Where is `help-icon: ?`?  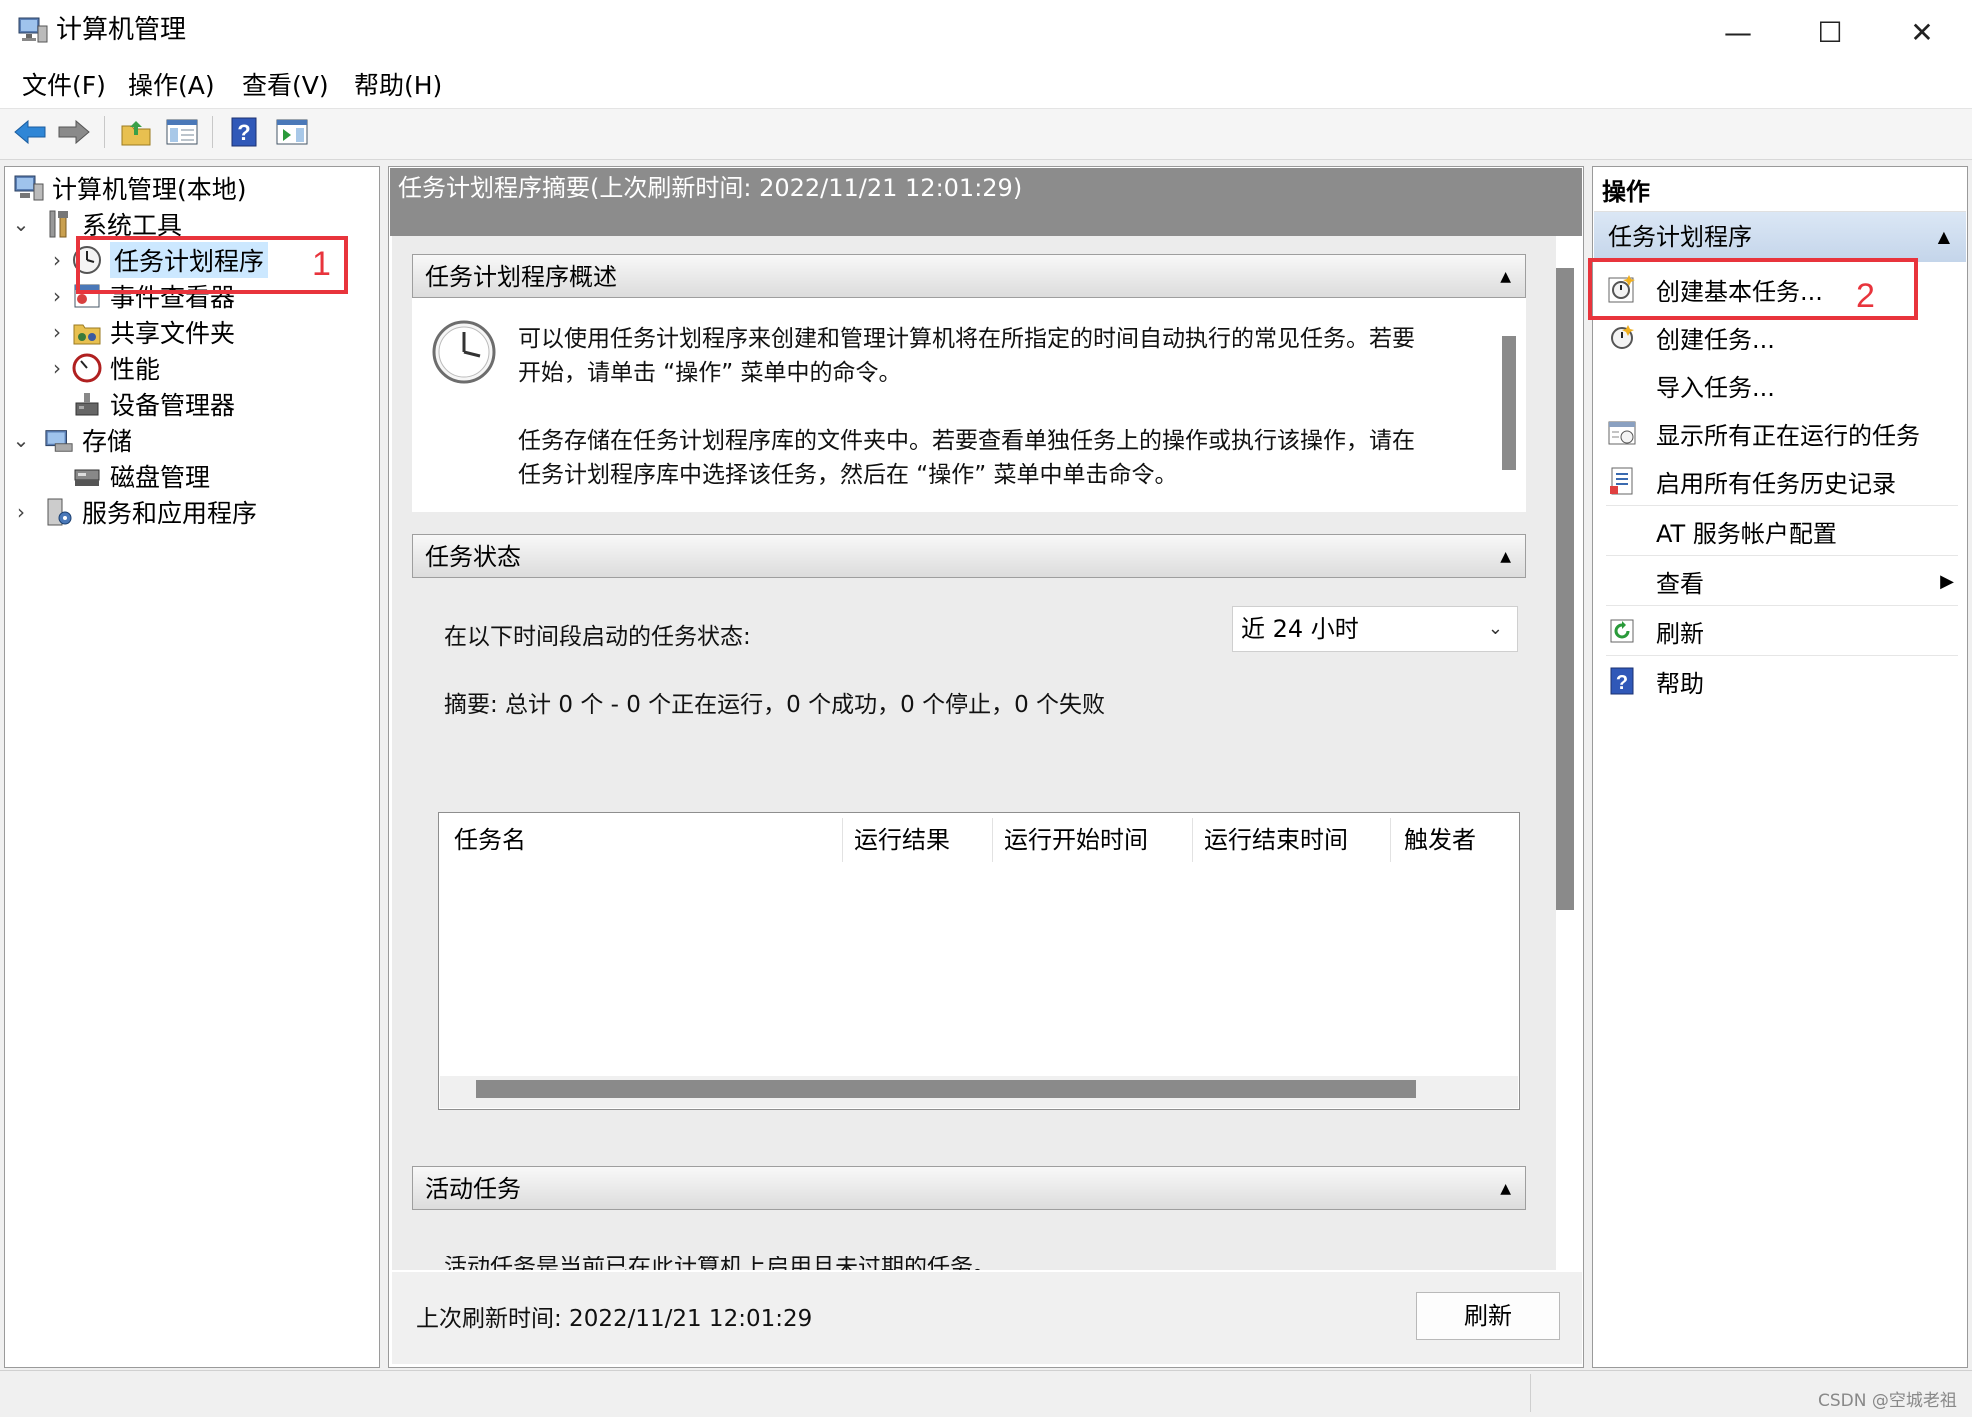
help-icon: ? is located at coordinates (244, 132).